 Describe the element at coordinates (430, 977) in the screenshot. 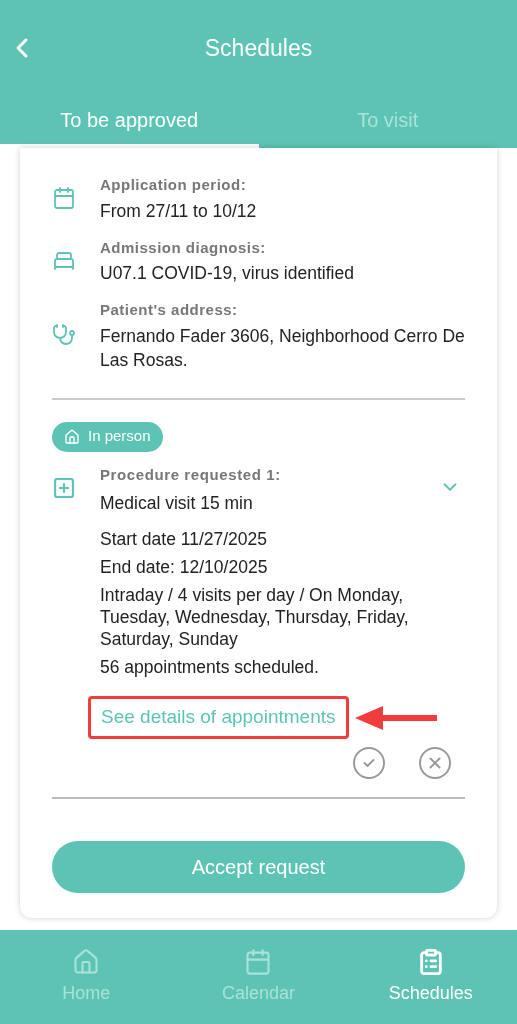

I see `nav-item: Schedules` at that location.